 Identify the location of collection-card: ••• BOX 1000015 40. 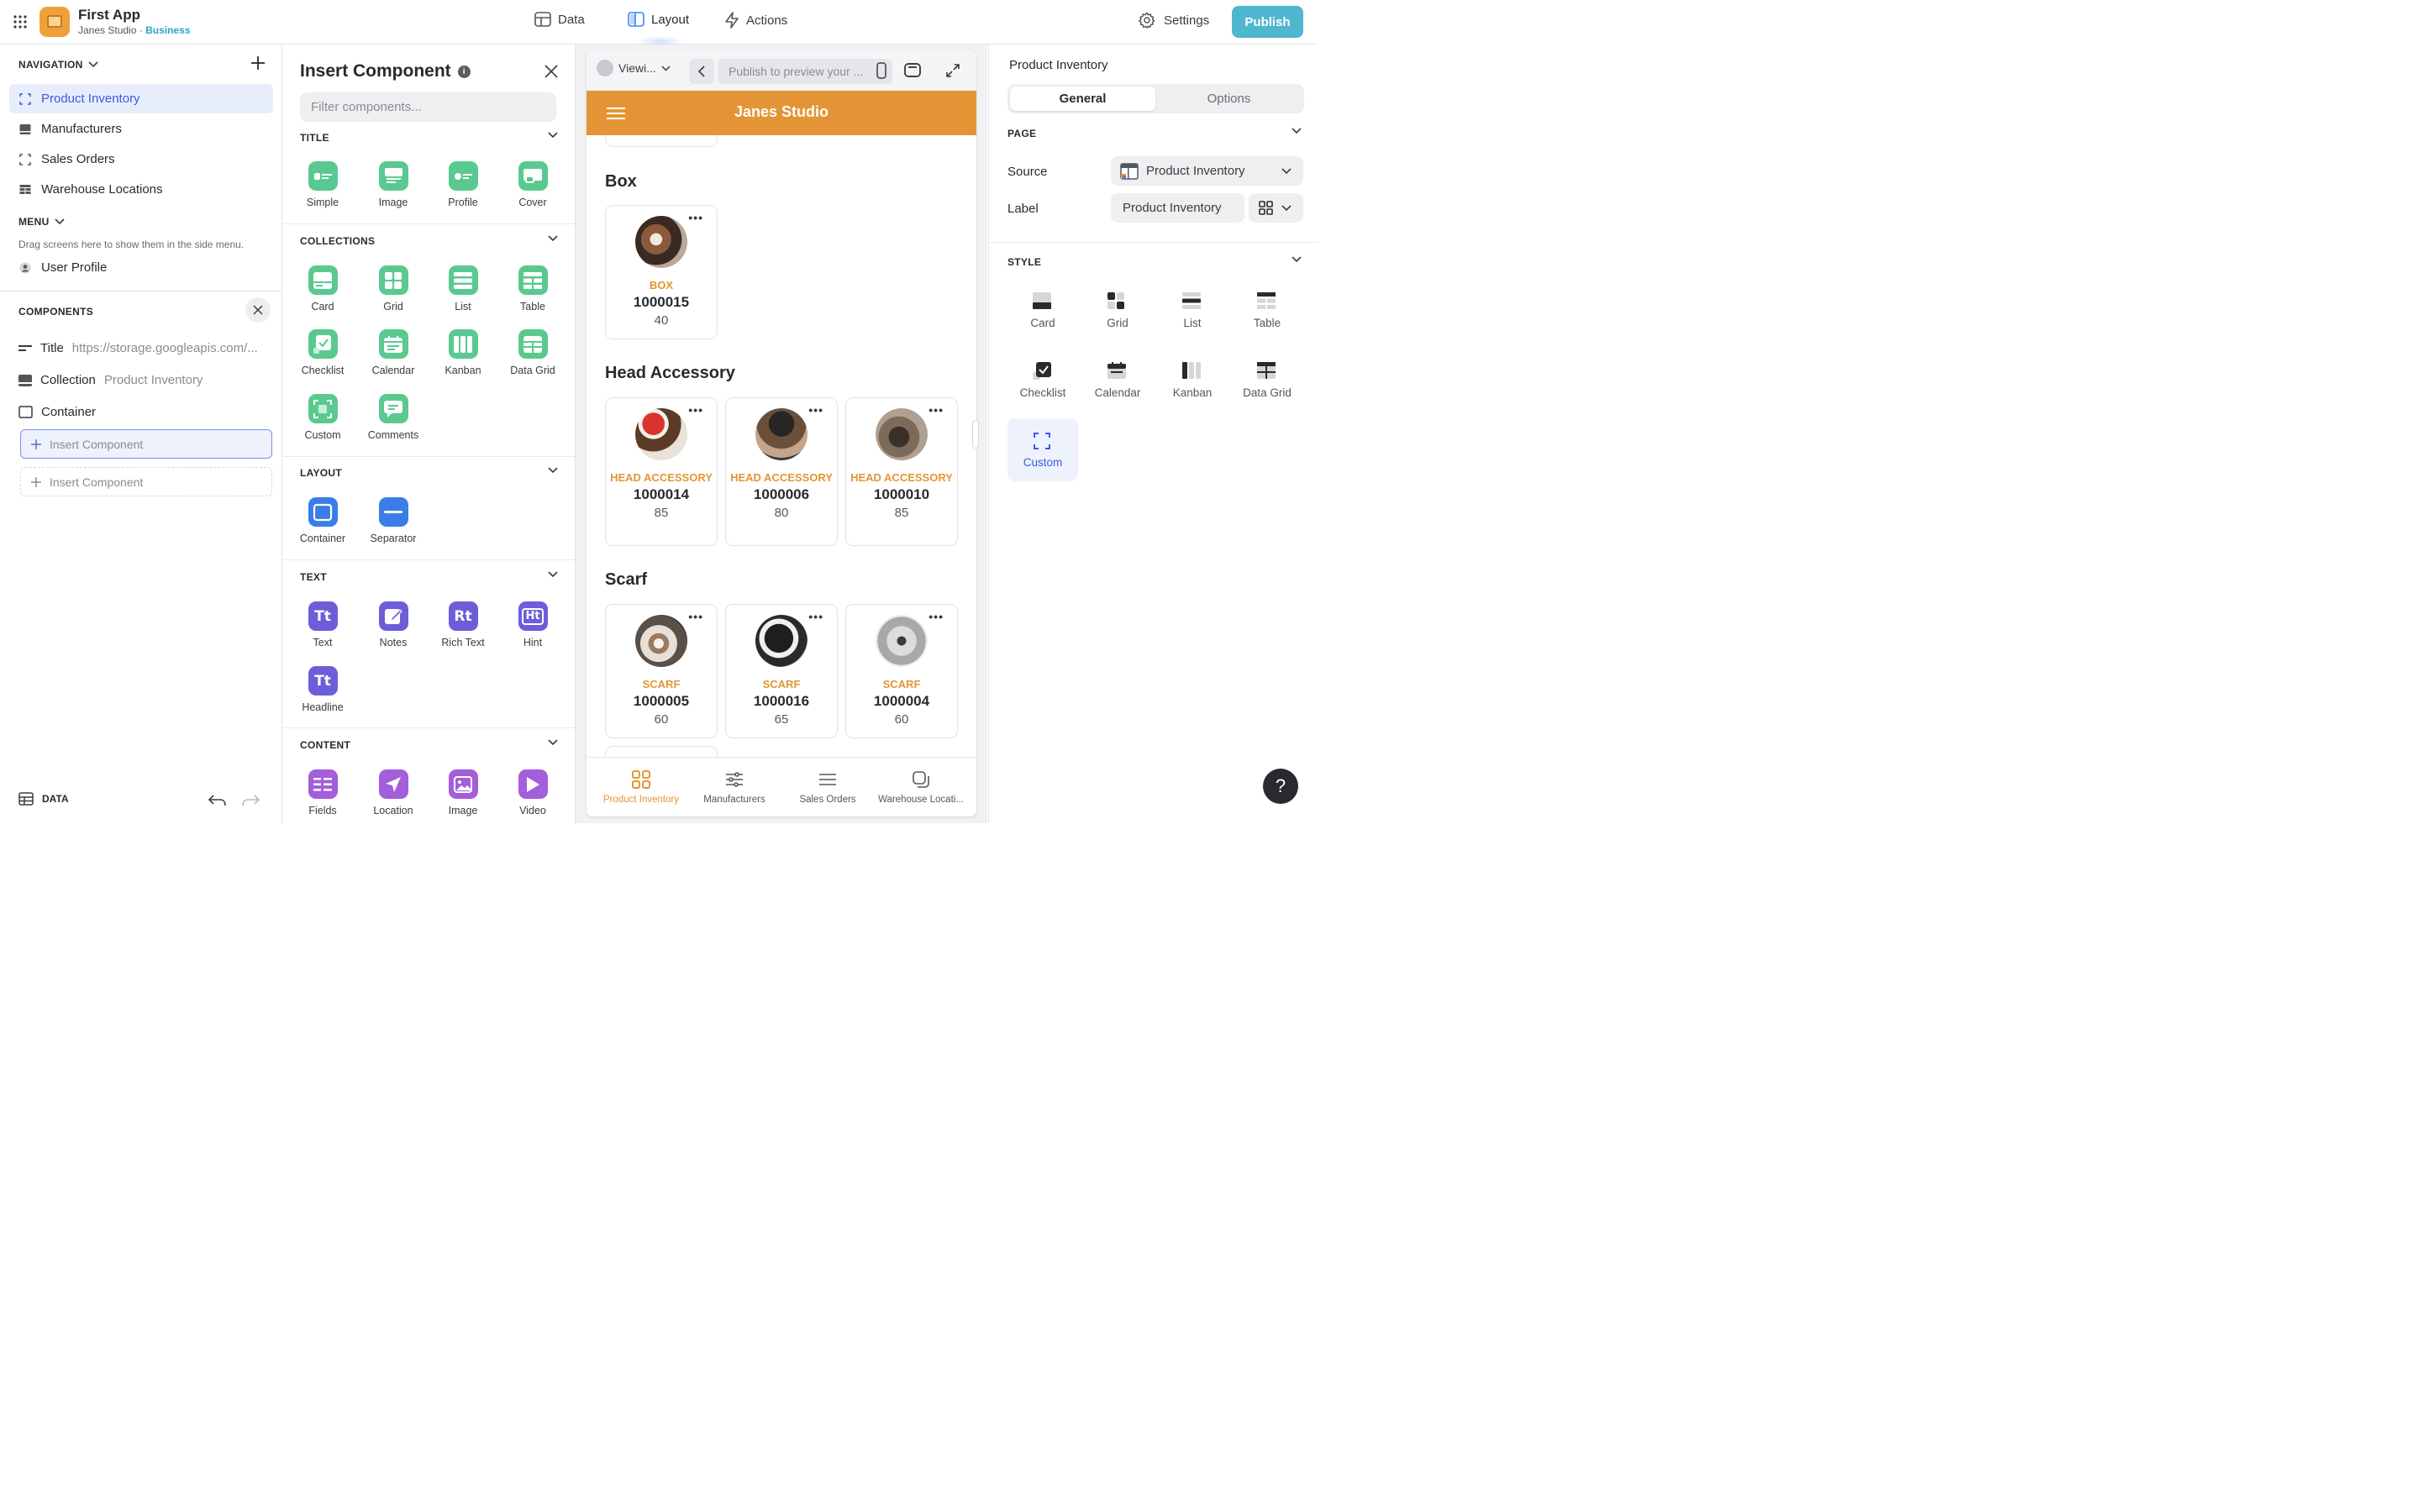
(661, 272).